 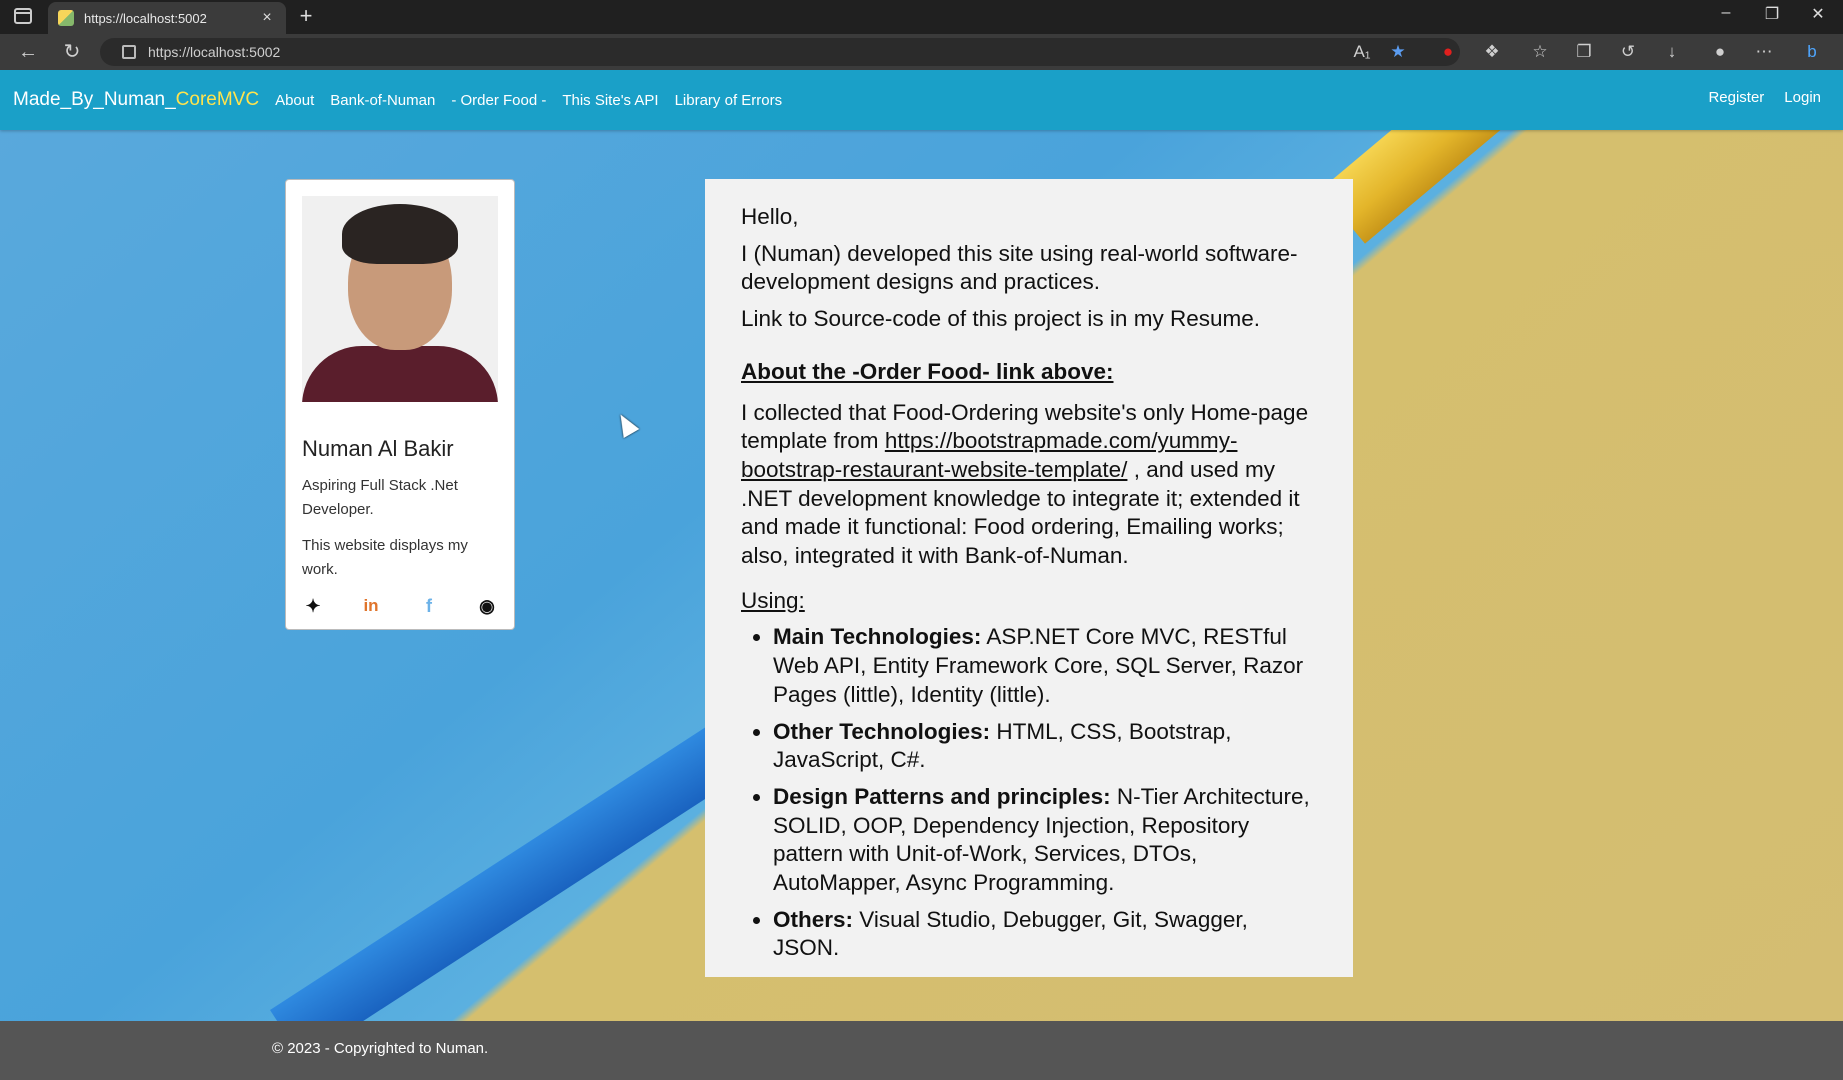 What do you see at coordinates (429, 606) in the screenshot?
I see `facebook-icon: f` at bounding box center [429, 606].